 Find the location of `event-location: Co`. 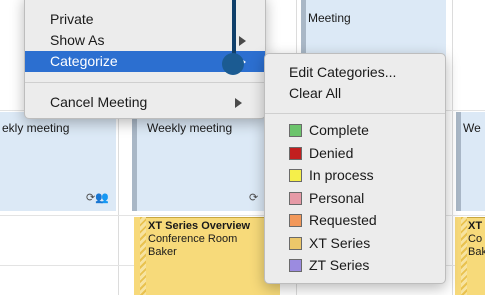

event-location: Co is located at coordinates (475, 239).